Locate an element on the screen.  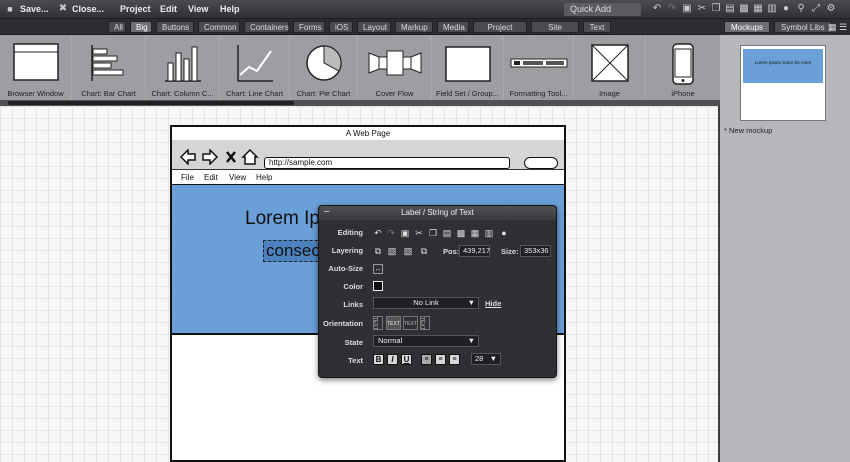
label-orientation: Orientation is located at coordinates (342, 323).